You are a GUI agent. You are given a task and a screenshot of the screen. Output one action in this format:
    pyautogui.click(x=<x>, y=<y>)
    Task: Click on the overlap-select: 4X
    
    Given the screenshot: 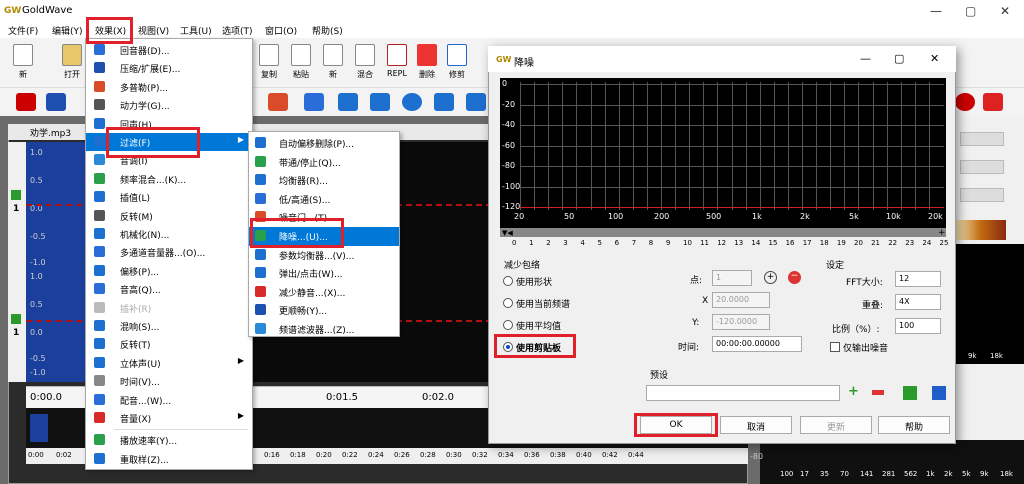 What is the action you would take?
    pyautogui.click(x=918, y=302)
    